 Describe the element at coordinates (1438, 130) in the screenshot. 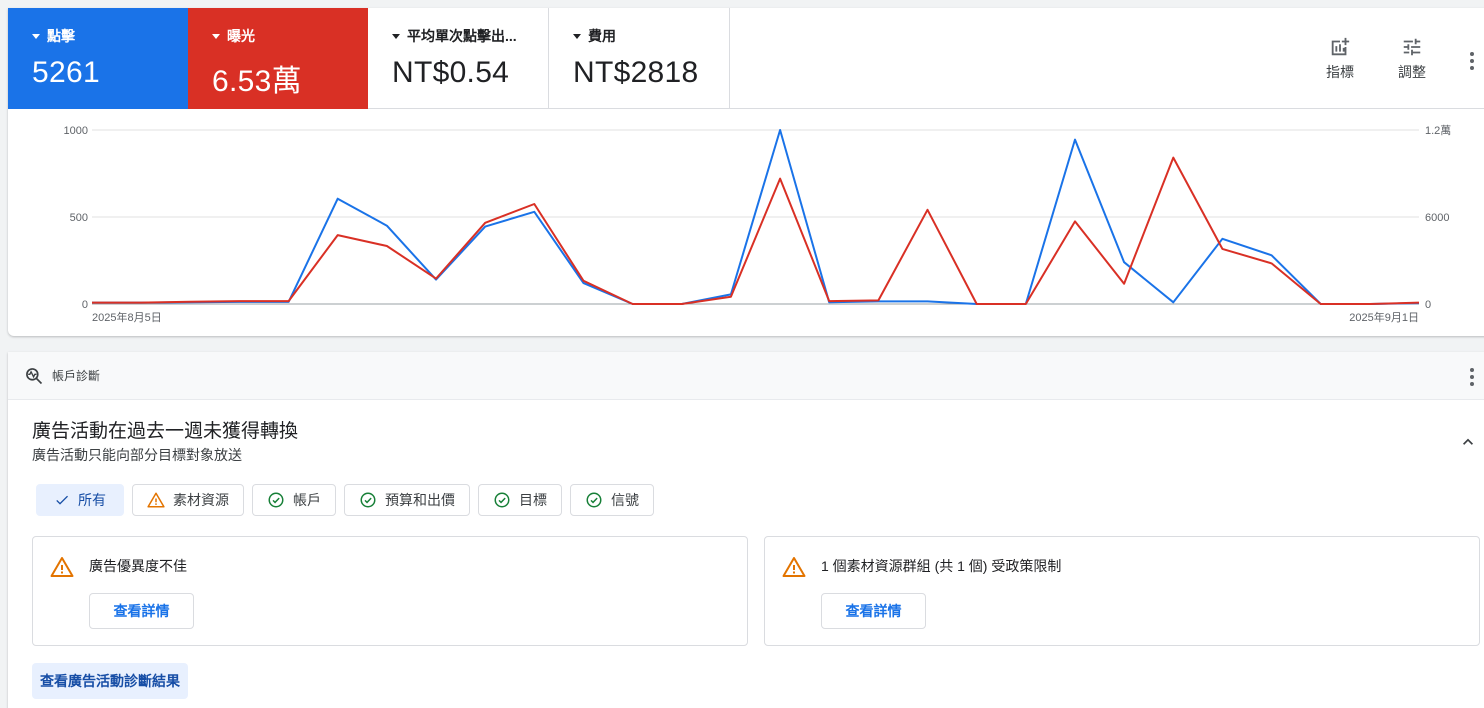

I see `y-right-tick-label: 1.2萬` at that location.